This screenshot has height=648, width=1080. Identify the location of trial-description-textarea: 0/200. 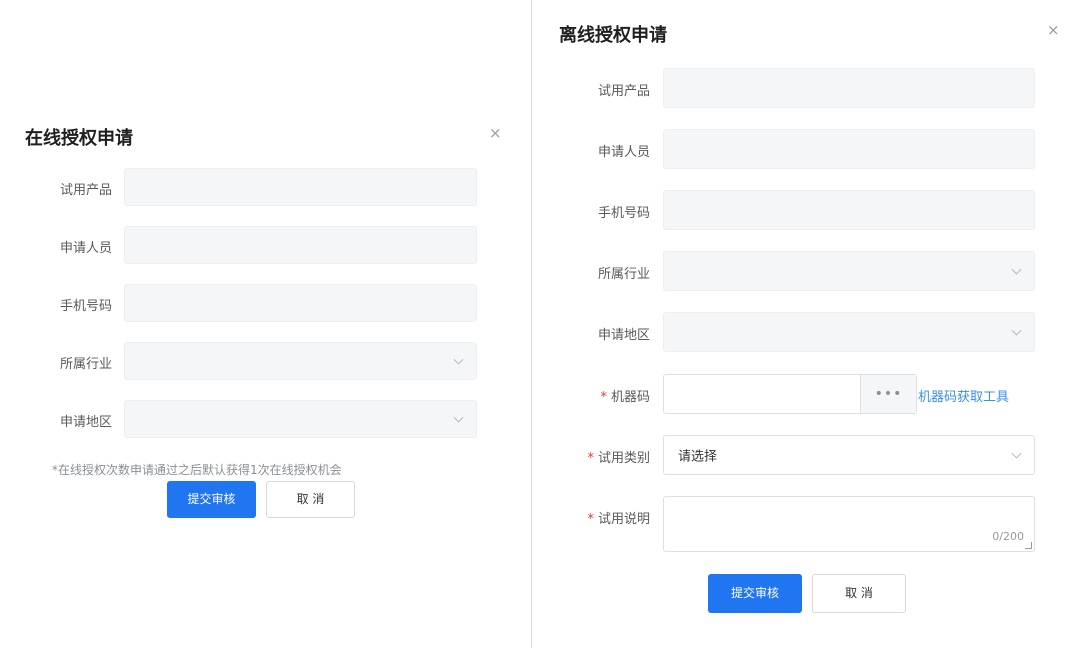
(849, 524).